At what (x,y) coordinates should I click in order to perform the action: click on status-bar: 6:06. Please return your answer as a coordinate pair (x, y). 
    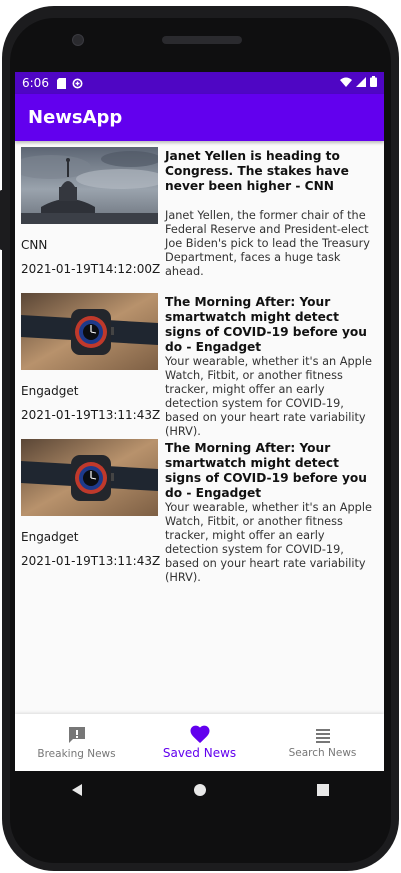
    Looking at the image, I should click on (199, 83).